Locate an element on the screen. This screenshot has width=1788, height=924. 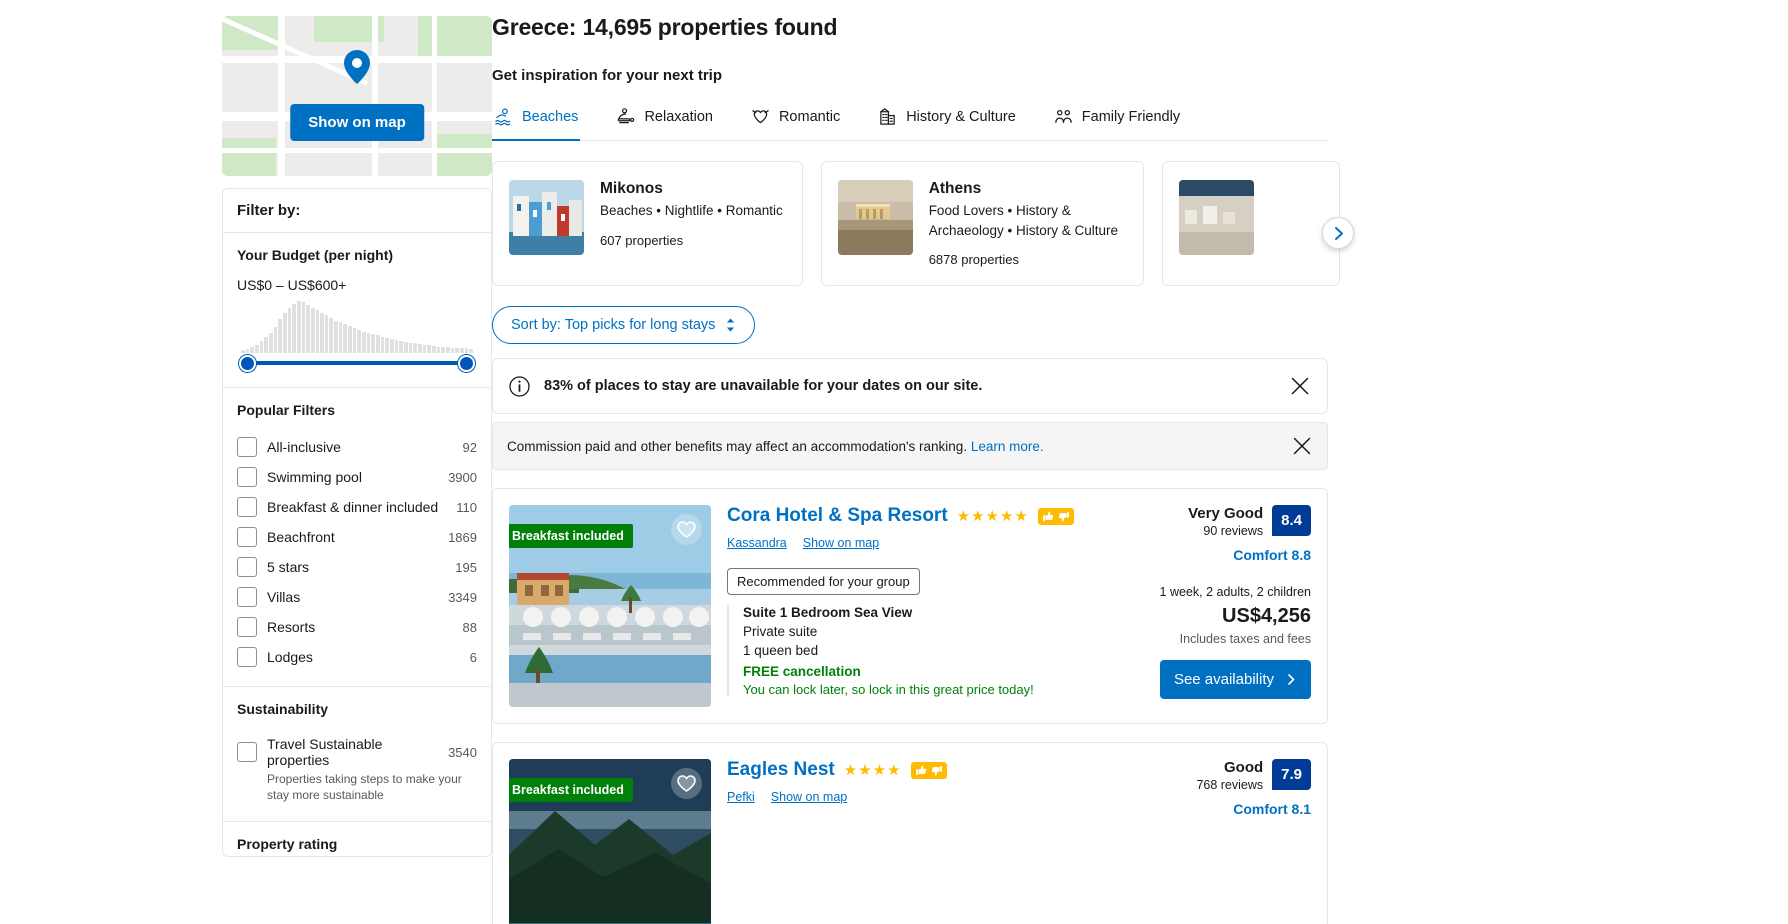
free-cancellation-label: FREE cancellation is located at coordinates (802, 672).